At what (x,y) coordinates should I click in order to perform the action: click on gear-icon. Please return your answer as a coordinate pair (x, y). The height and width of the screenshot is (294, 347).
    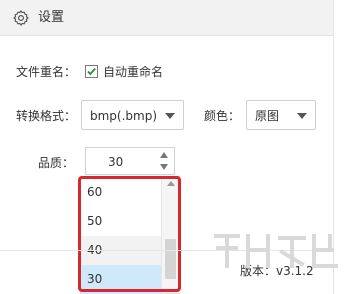
    Looking at the image, I should click on (21, 18).